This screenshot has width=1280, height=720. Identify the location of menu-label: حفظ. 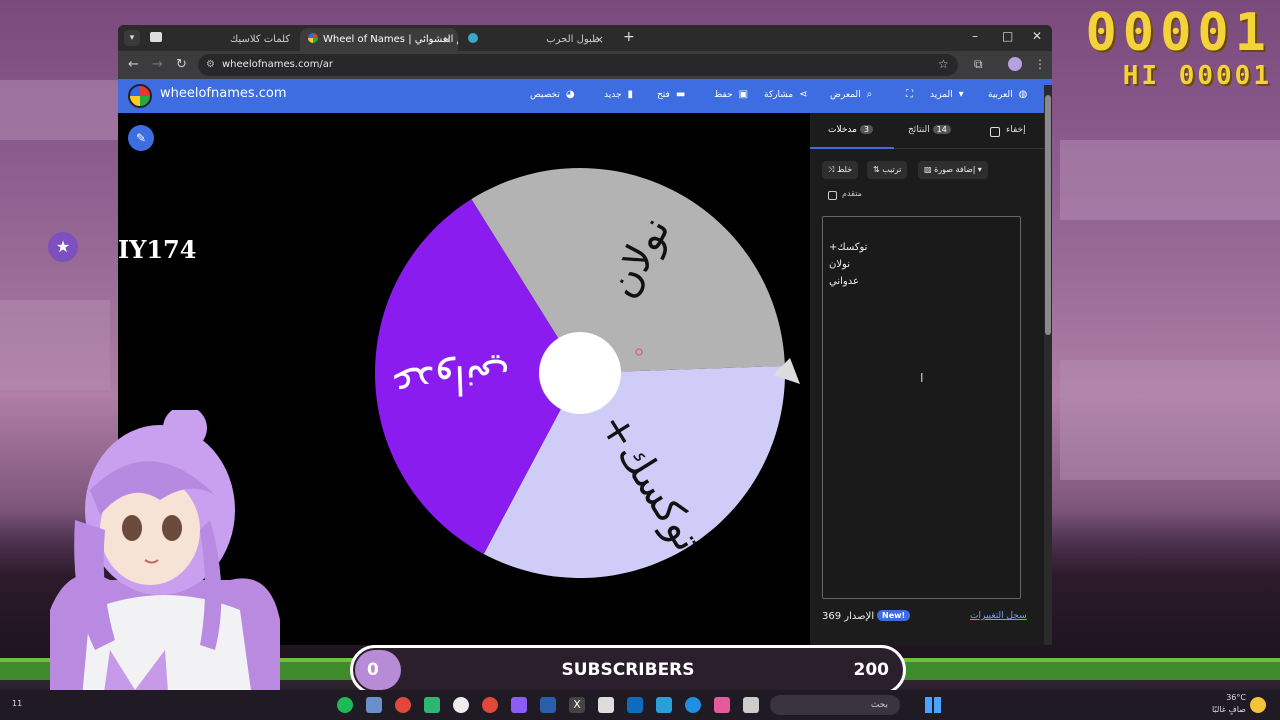
(723, 95).